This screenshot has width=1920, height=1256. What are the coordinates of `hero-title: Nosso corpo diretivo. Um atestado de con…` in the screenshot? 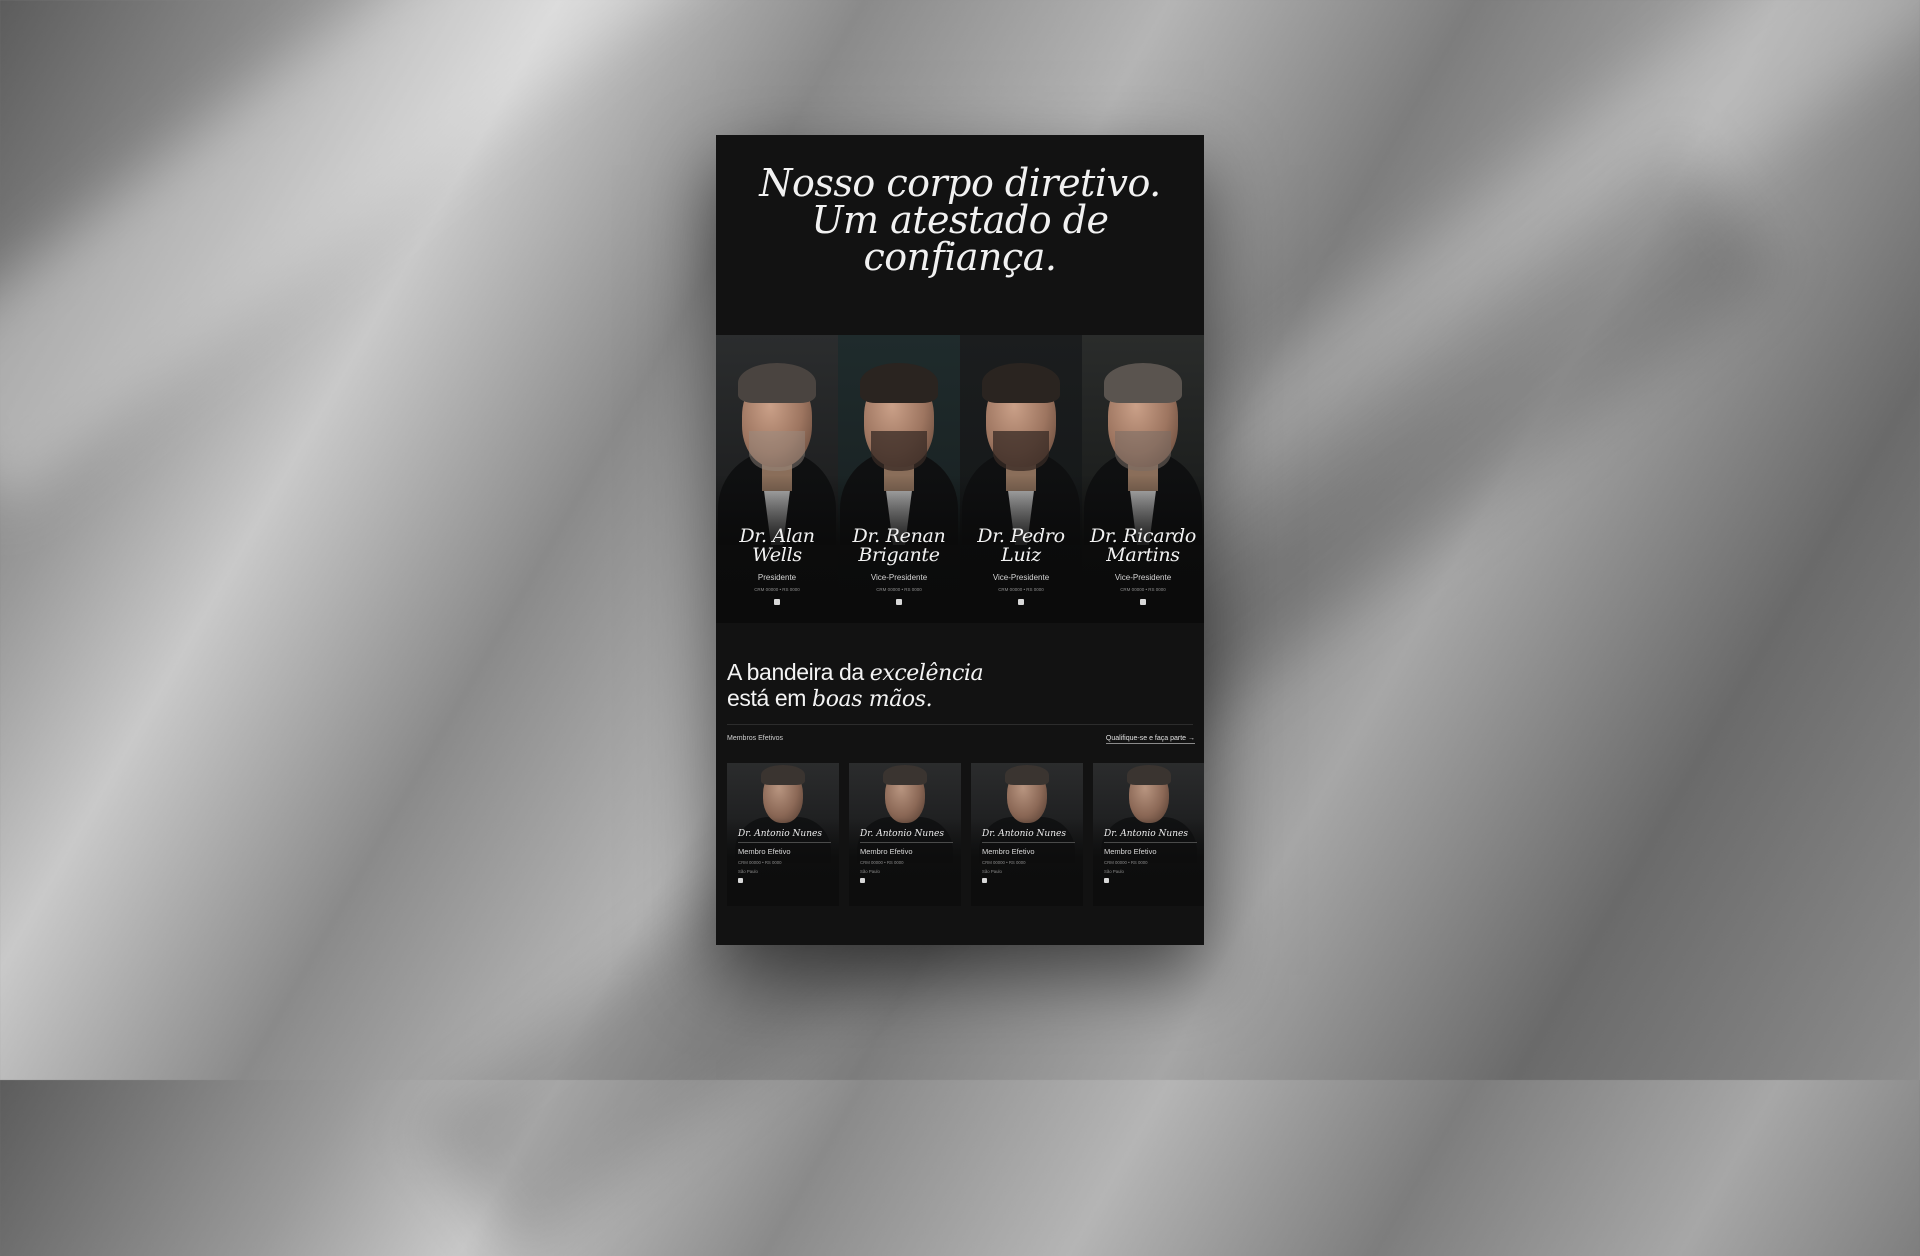 It's located at (960, 220).